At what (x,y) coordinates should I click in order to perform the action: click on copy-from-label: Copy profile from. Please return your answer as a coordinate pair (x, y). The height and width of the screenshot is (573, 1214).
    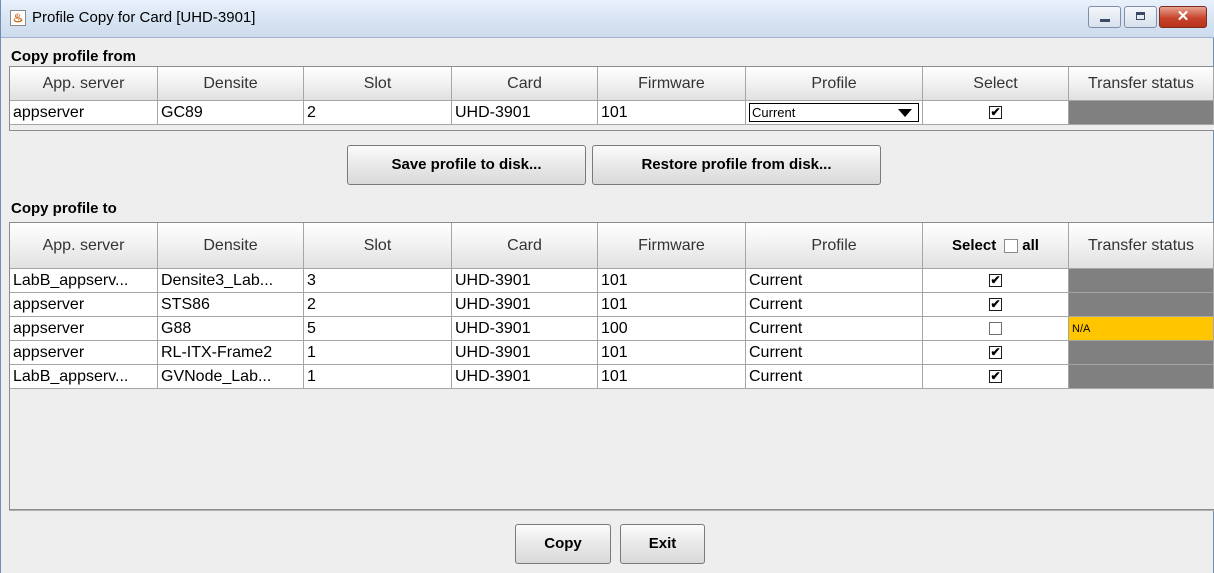
    Looking at the image, I should click on (74, 56).